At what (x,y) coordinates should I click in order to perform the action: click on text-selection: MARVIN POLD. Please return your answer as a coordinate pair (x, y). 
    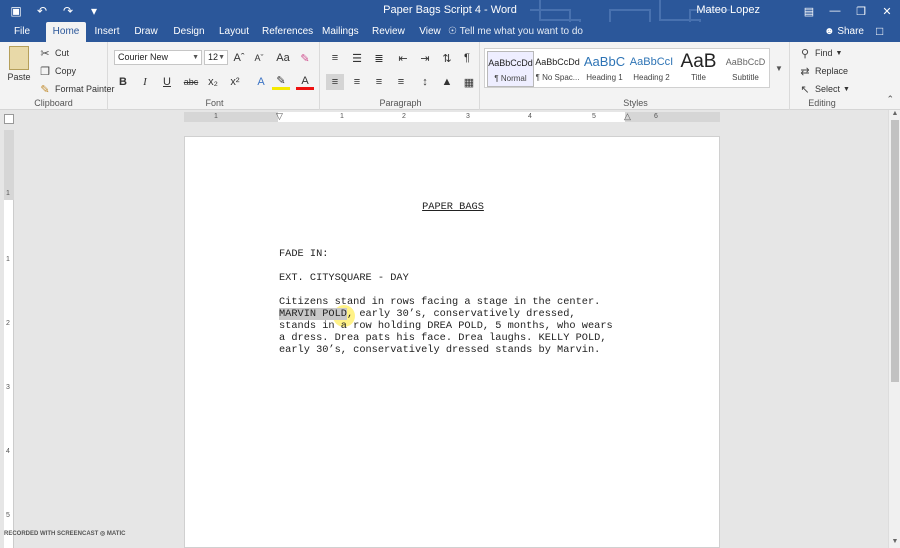
    Looking at the image, I should click on (313, 314).